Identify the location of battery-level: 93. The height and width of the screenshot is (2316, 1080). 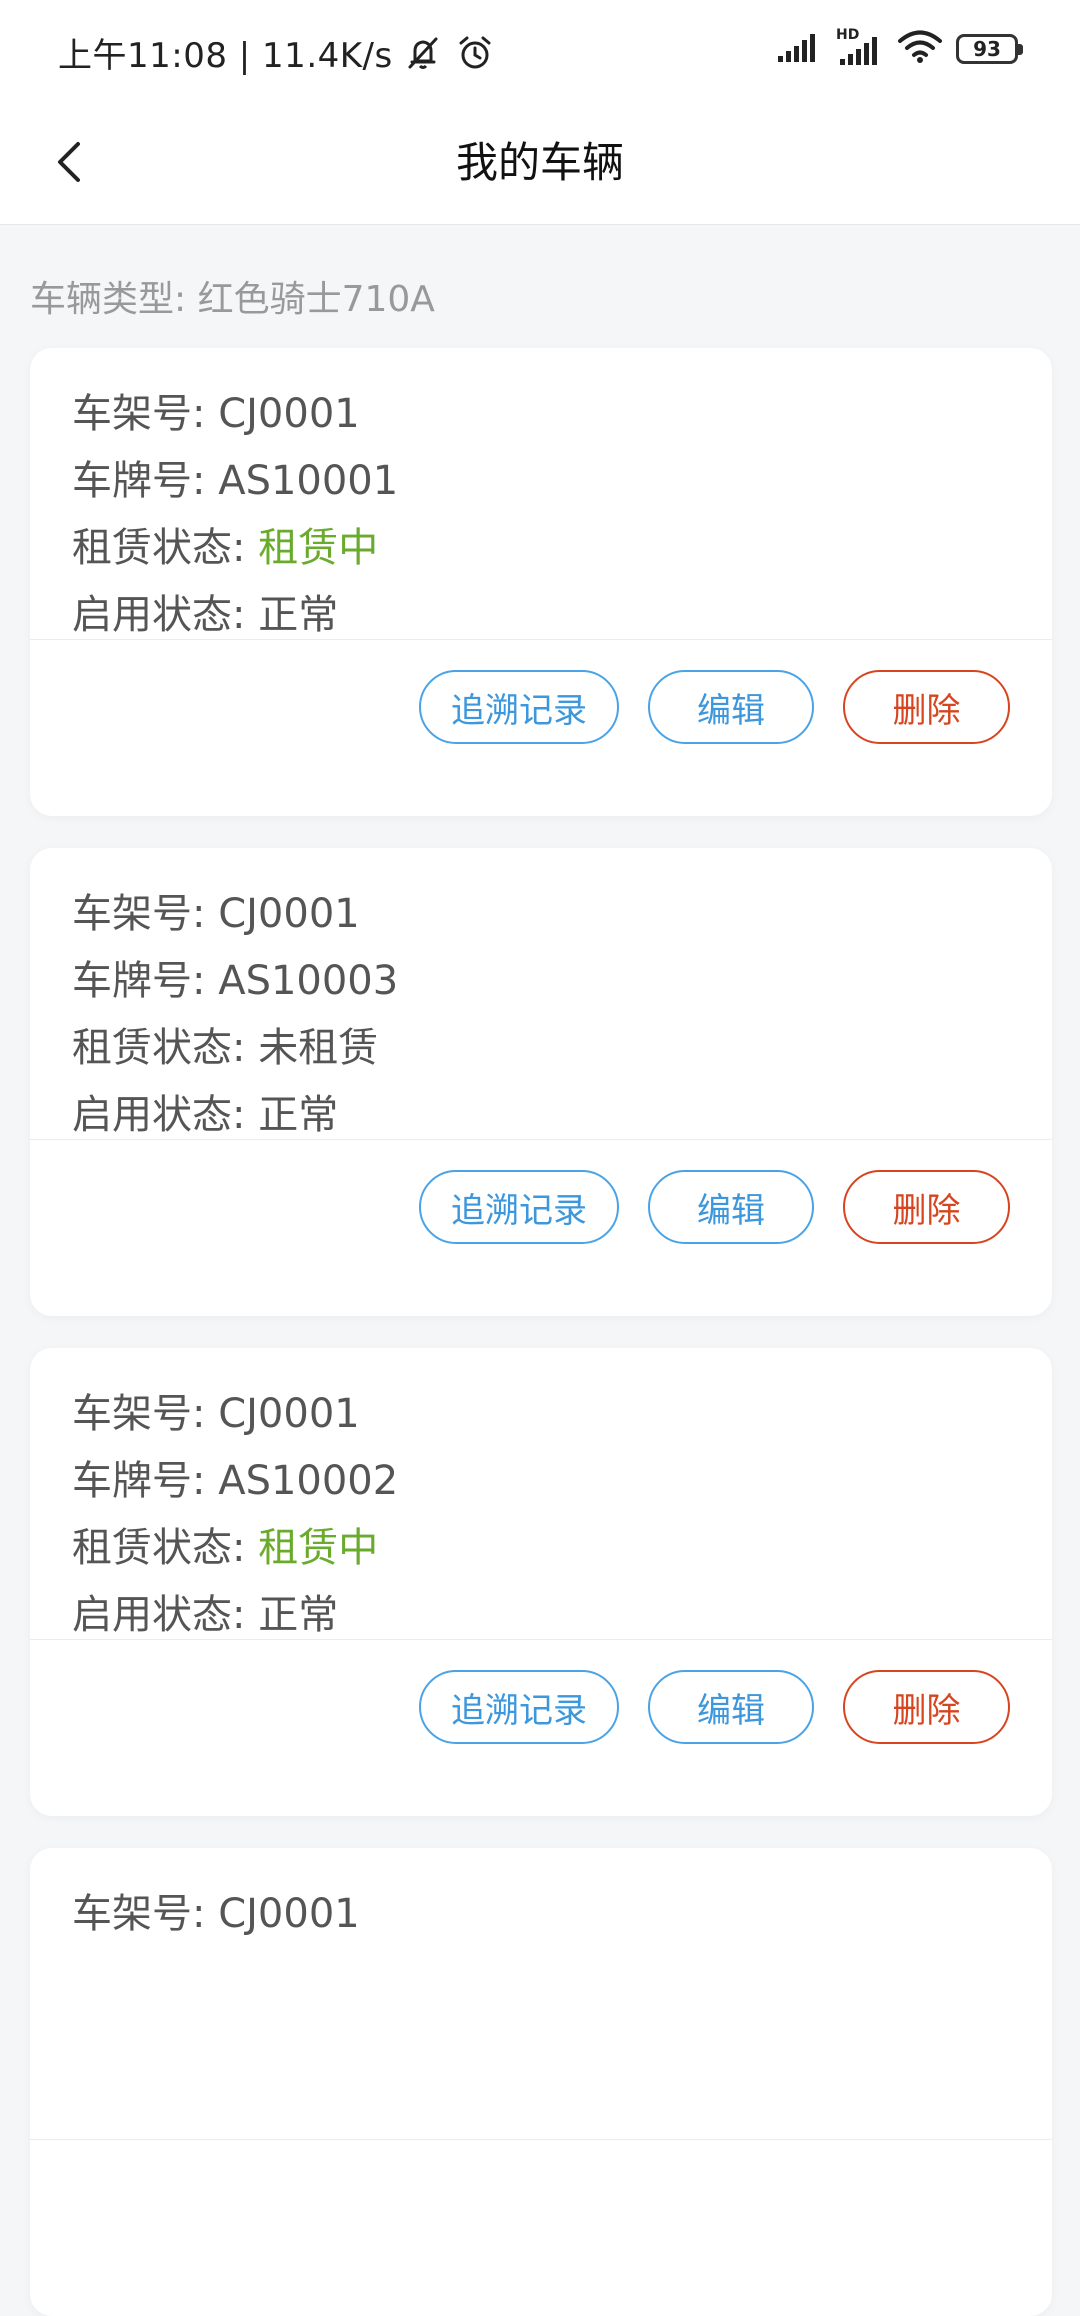
(987, 49).